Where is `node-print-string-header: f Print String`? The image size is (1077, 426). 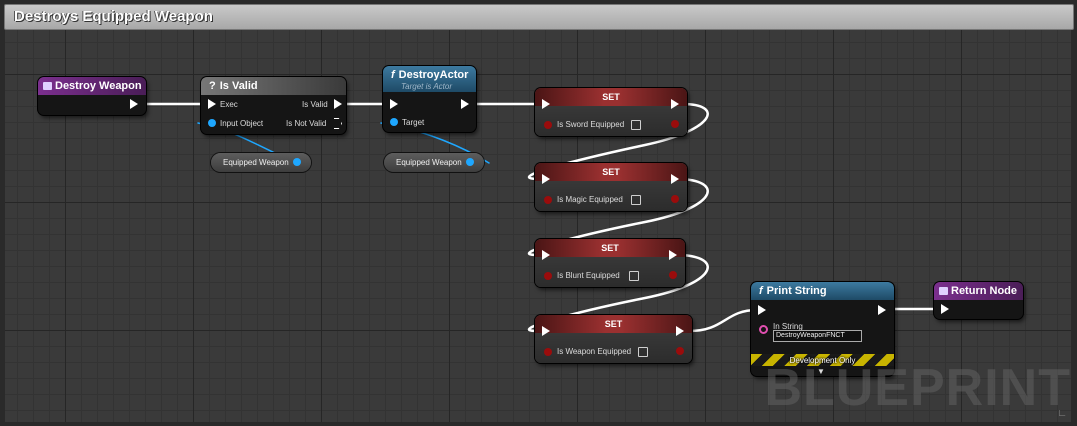 node-print-string-header: f Print String is located at coordinates (822, 291).